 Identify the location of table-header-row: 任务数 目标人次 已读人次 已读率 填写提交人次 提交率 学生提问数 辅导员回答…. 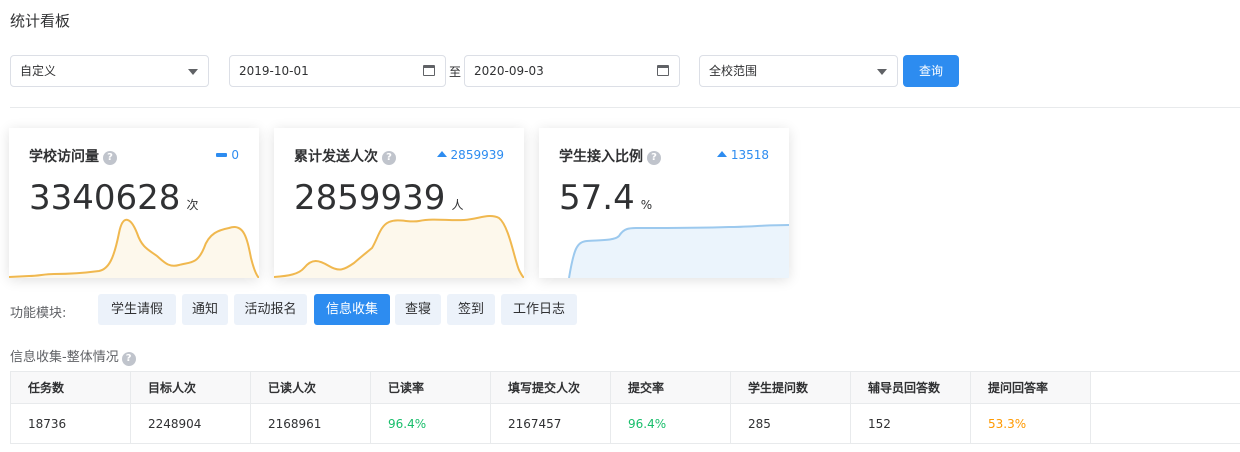
(625, 387).